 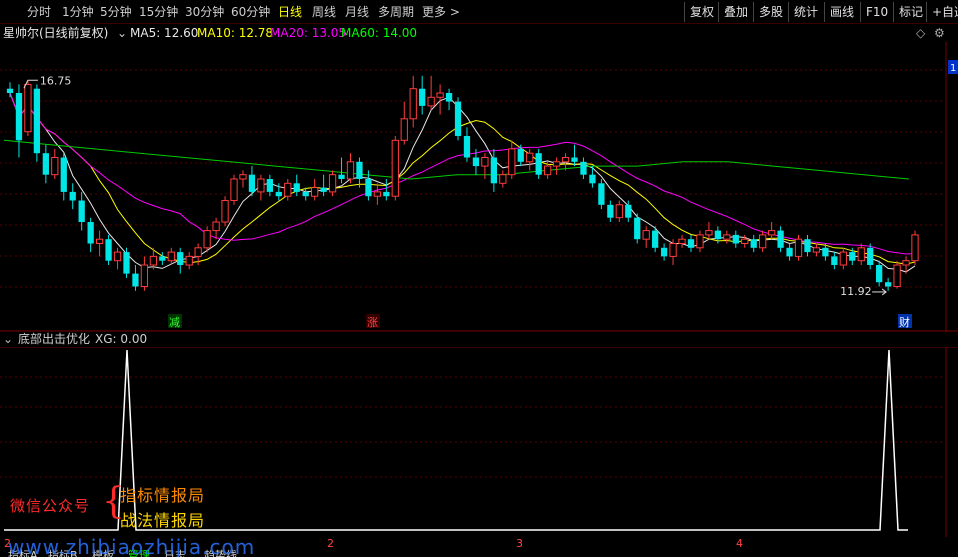 What do you see at coordinates (839, 12) in the screenshot?
I see `draw-line-button: 画线` at bounding box center [839, 12].